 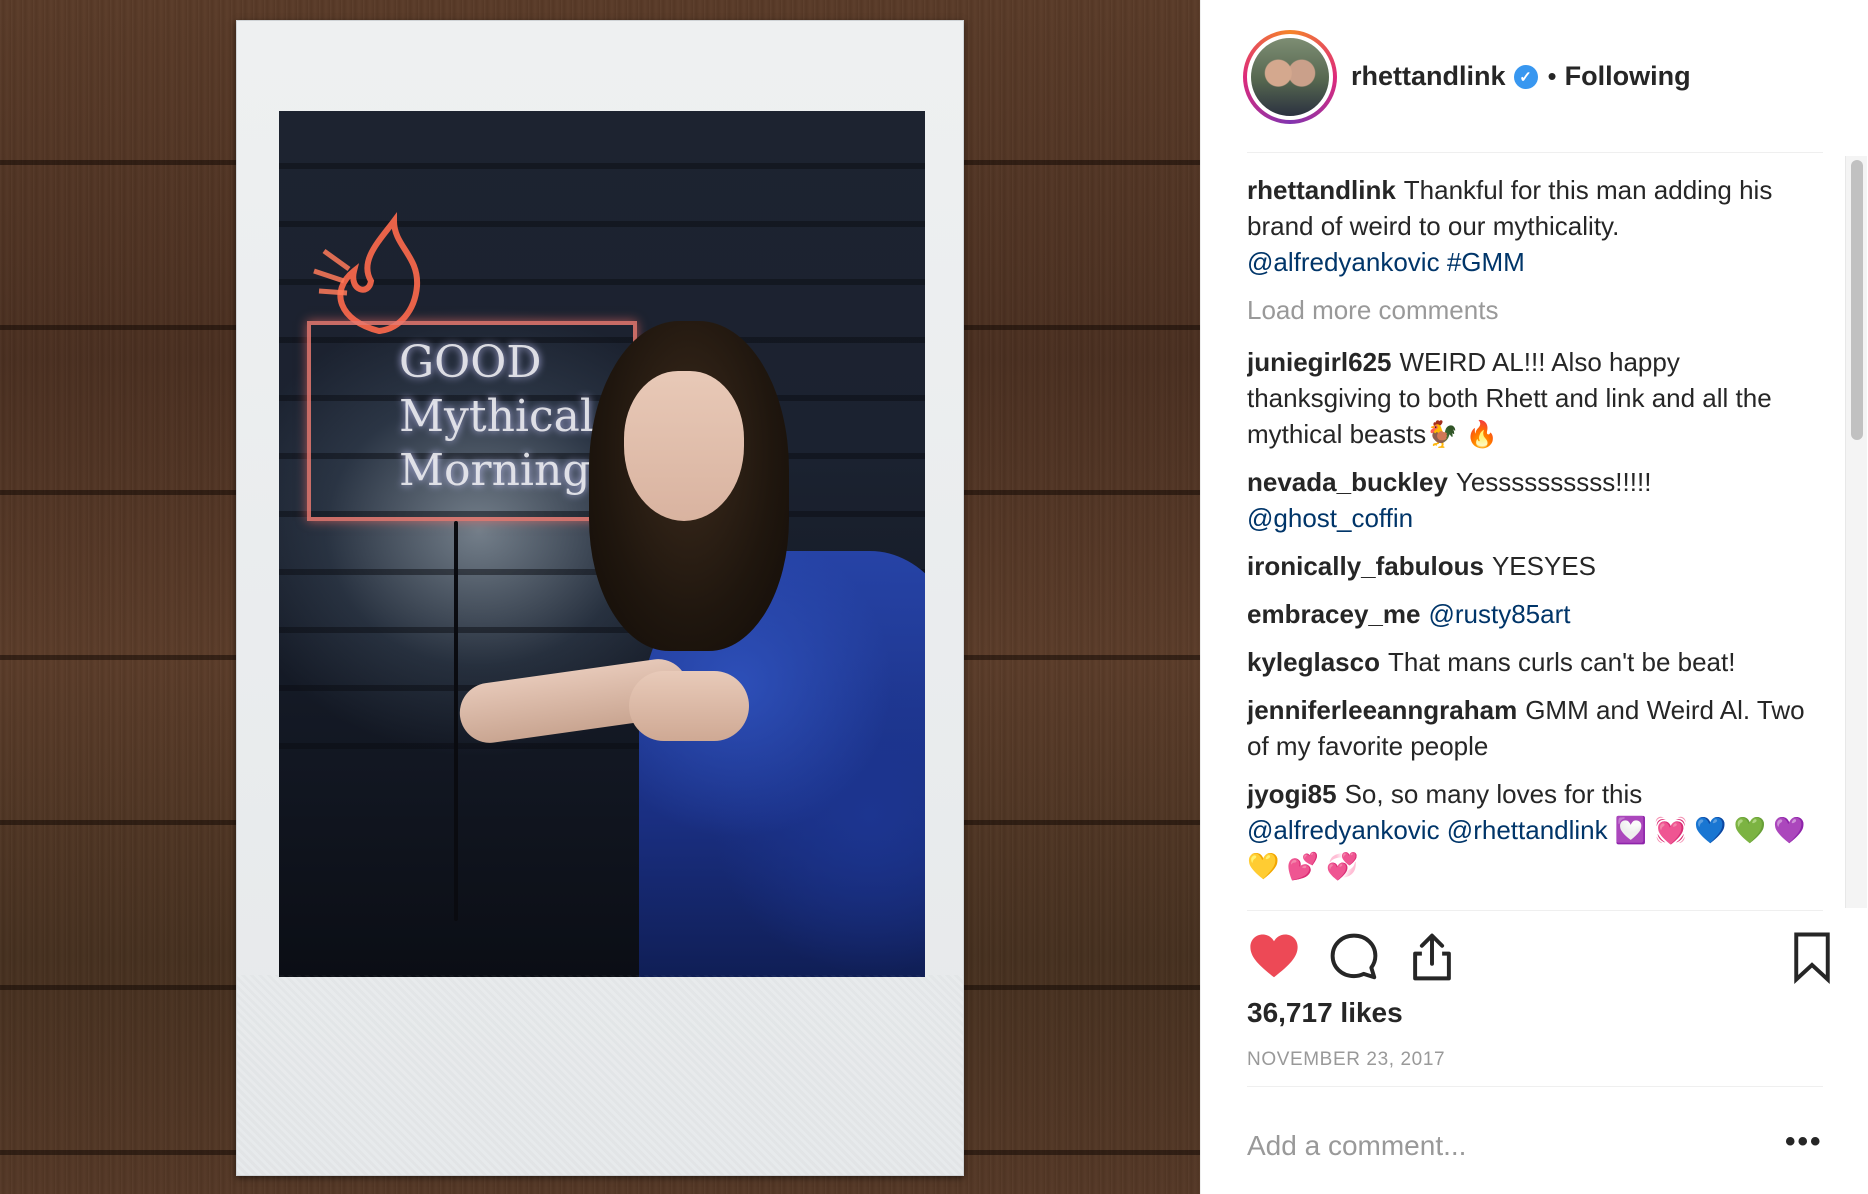 I want to click on avatar, so click(x=1290, y=76).